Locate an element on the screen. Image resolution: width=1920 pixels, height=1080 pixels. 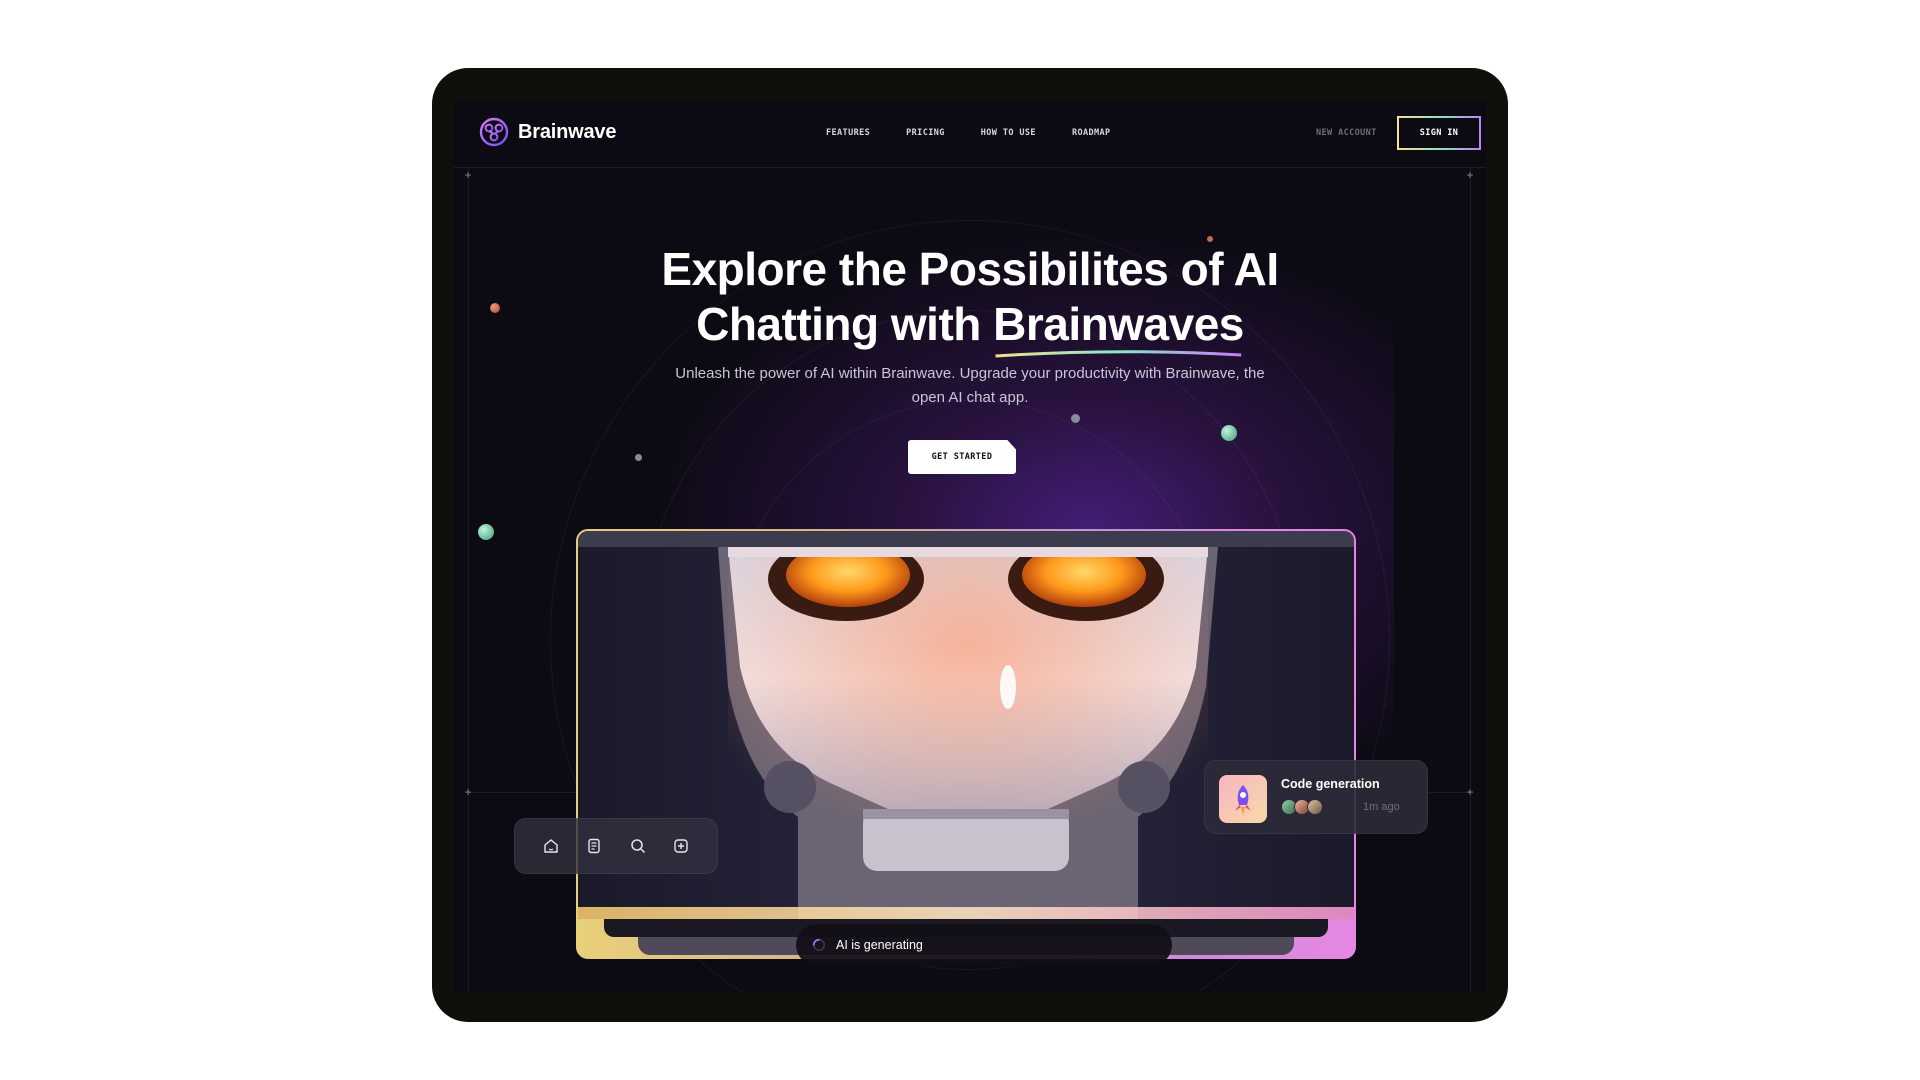
notification-card: Code generation 1m ago is located at coordinates (1316, 797).